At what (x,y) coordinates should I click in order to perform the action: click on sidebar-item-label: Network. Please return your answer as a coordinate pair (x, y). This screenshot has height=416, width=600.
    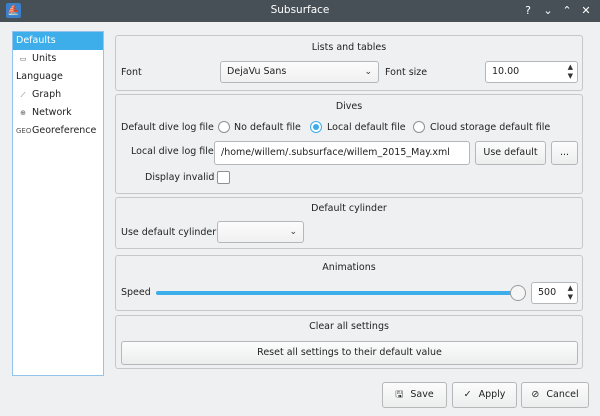
    Looking at the image, I should click on (52, 112).